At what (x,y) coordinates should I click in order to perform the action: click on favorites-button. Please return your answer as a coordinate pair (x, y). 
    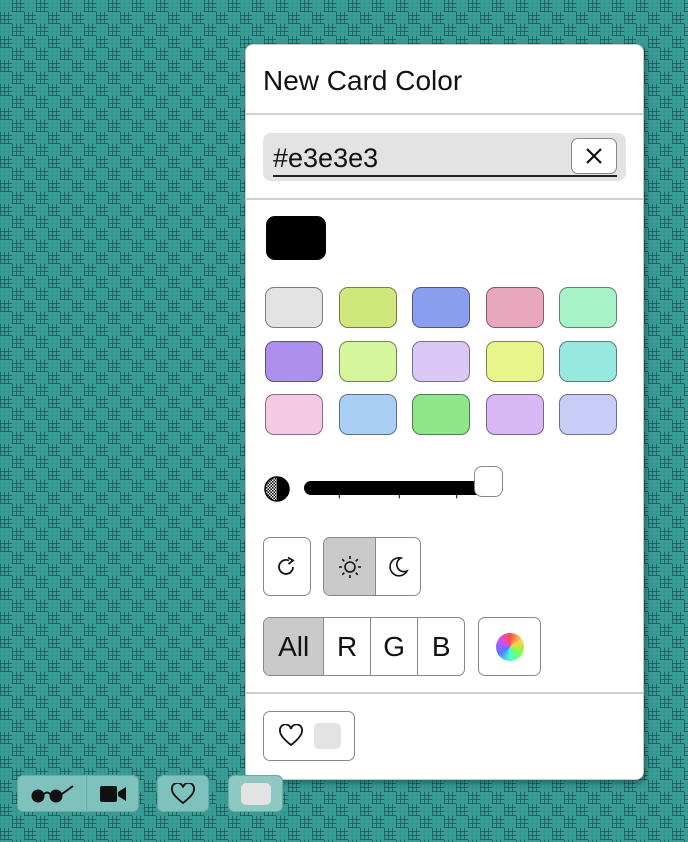
    Looking at the image, I should click on (183, 793).